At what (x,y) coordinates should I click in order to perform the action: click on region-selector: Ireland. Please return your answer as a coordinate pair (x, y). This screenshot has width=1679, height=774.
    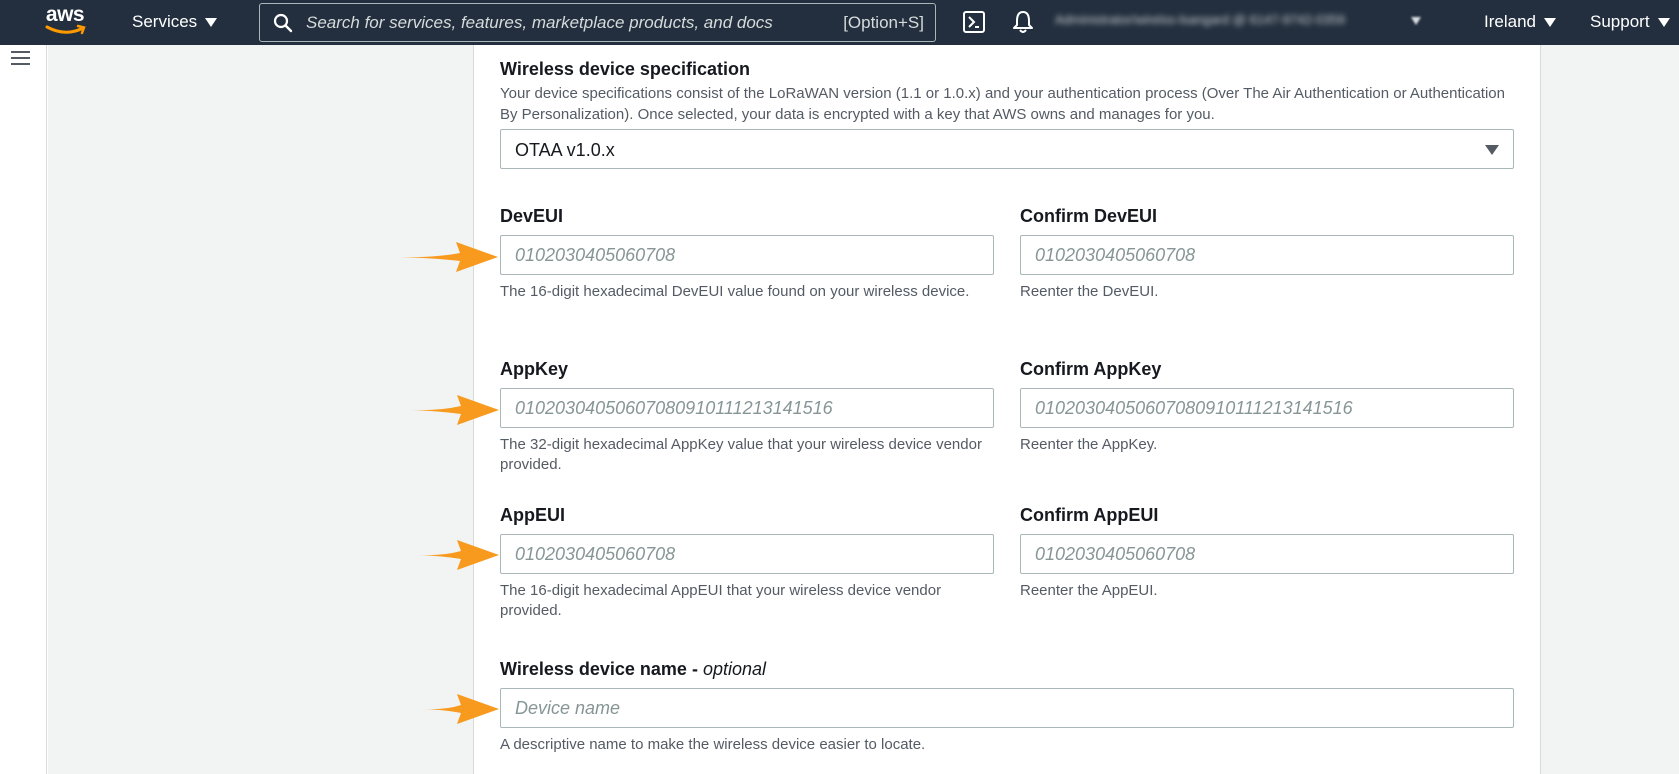
    Looking at the image, I should click on (1520, 22).